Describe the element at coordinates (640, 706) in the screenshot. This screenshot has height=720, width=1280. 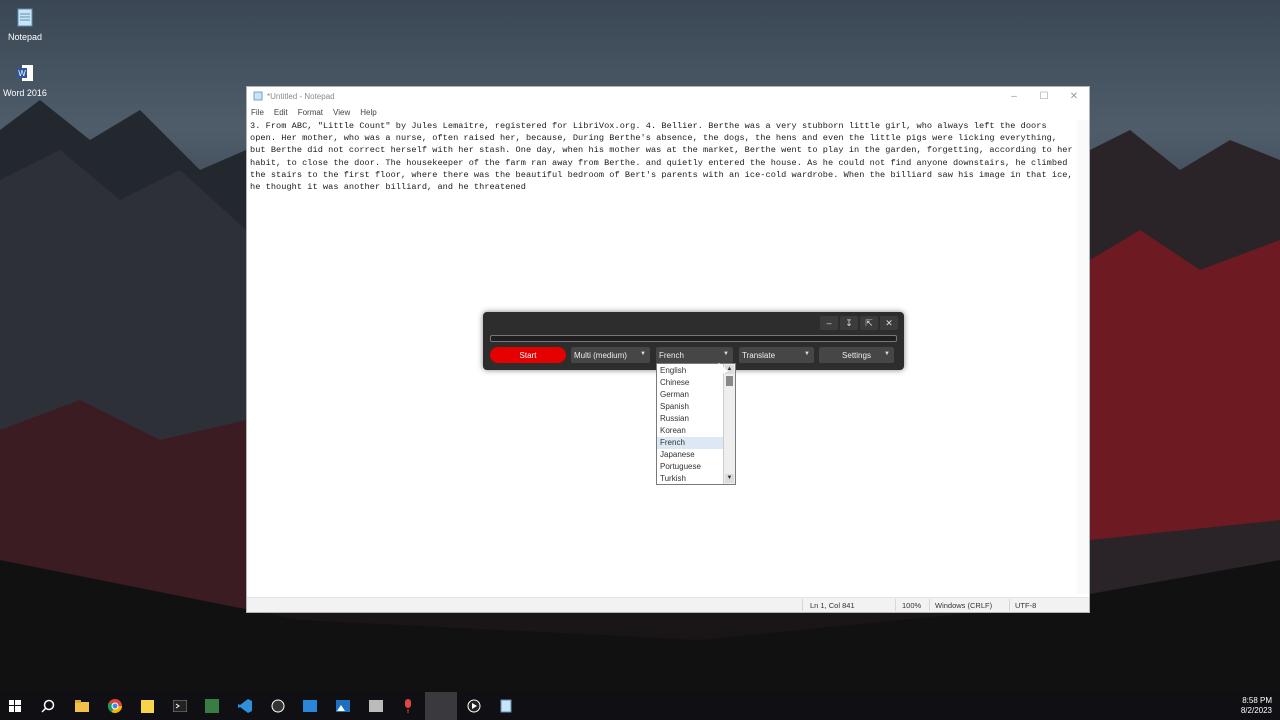
I see `taskbar: 8:58 PM 8/2/2023` at that location.